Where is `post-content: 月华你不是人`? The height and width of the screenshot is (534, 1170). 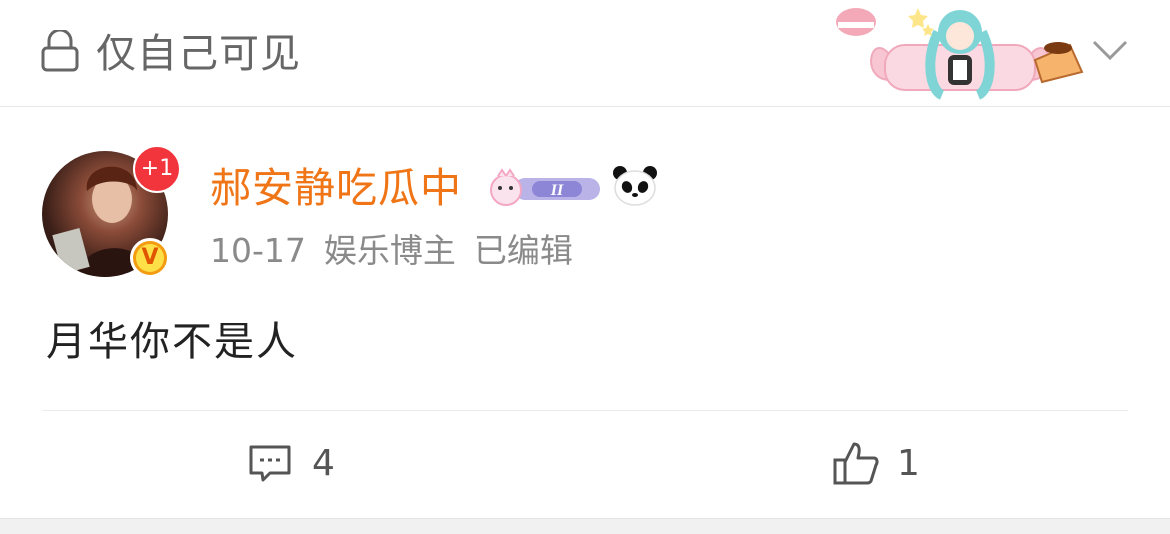
post-content: 月华你不是人 is located at coordinates (172, 342).